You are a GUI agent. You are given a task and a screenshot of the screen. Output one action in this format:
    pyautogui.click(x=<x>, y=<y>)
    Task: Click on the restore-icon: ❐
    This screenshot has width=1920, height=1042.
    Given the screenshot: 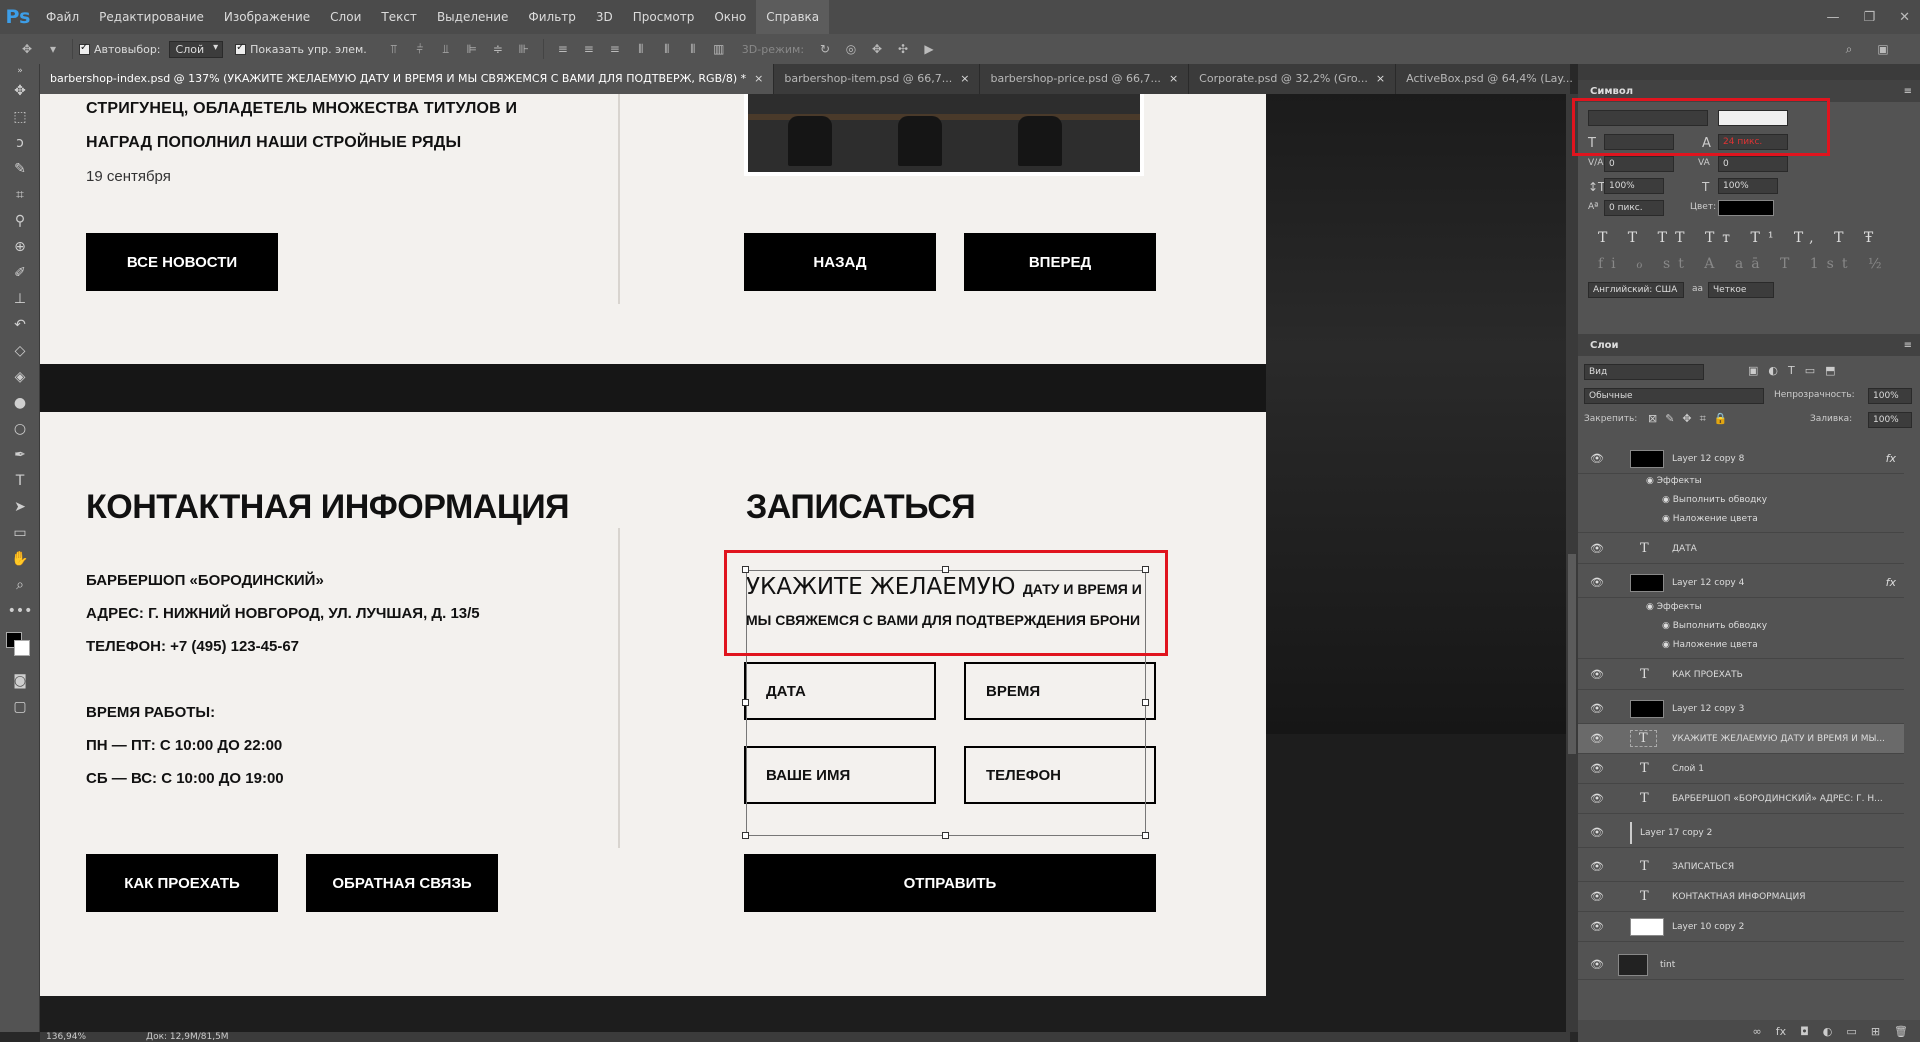 What is the action you would take?
    pyautogui.click(x=1869, y=17)
    